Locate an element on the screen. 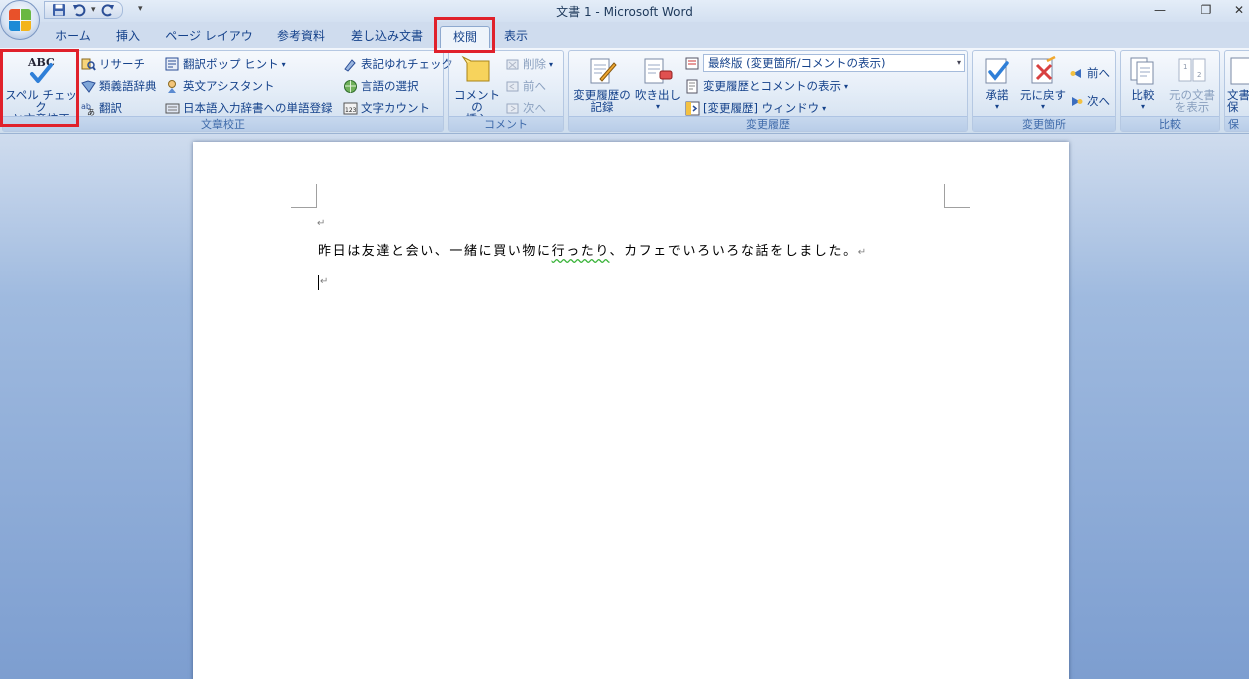 This screenshot has width=1249, height=679. svg-text: 2 is located at coordinates (1199, 75).